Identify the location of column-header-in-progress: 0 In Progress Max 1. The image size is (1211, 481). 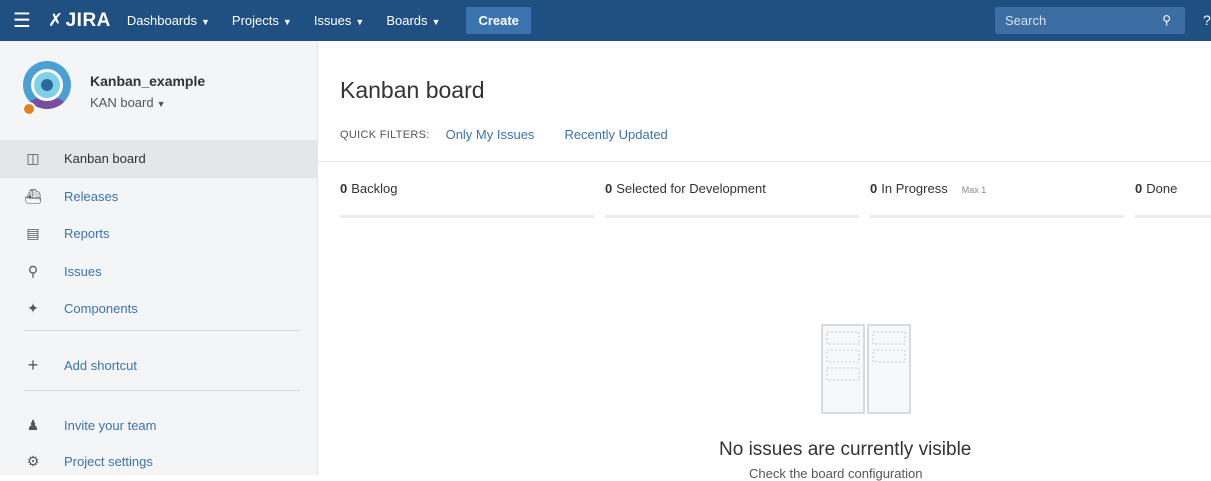
(928, 188).